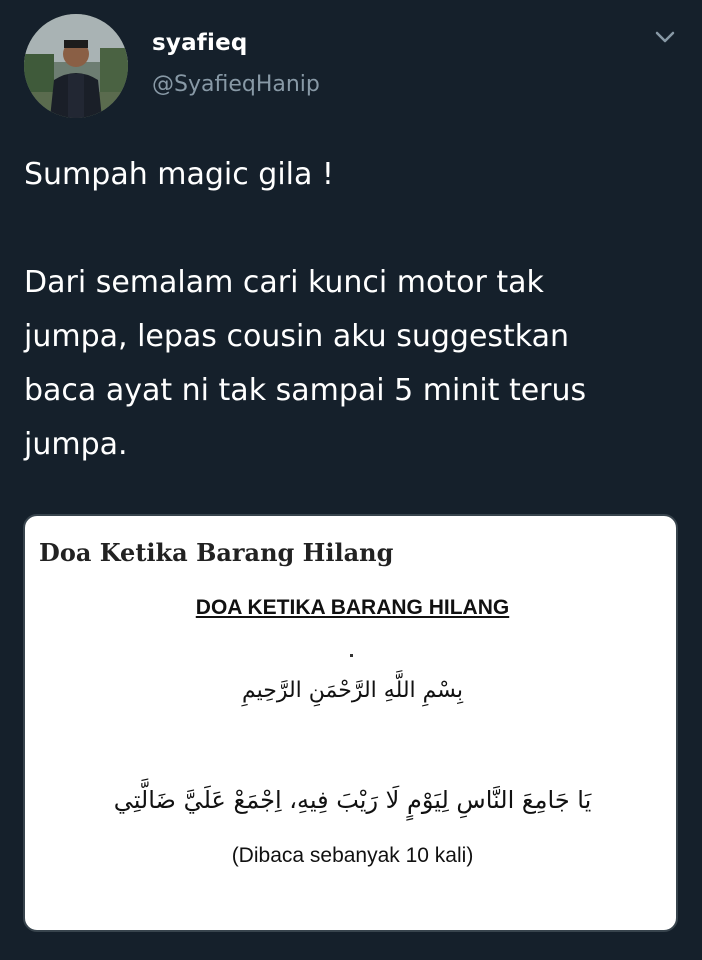 Image resolution: width=702 pixels, height=960 pixels. I want to click on doa-heading: DOA KETIKA BARANG HILANG, so click(352, 607).